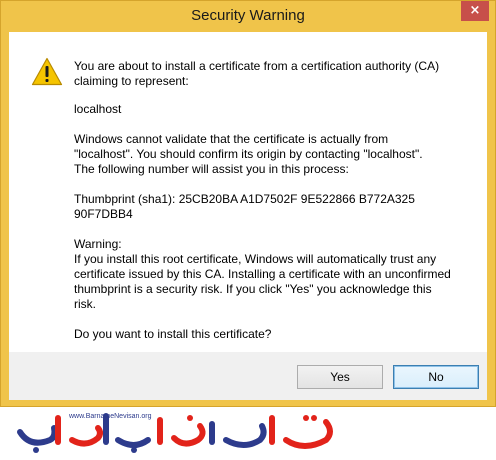 This screenshot has width=496, height=460. Describe the element at coordinates (85, 304) in the screenshot. I see `warning-line-4: risk.` at that location.